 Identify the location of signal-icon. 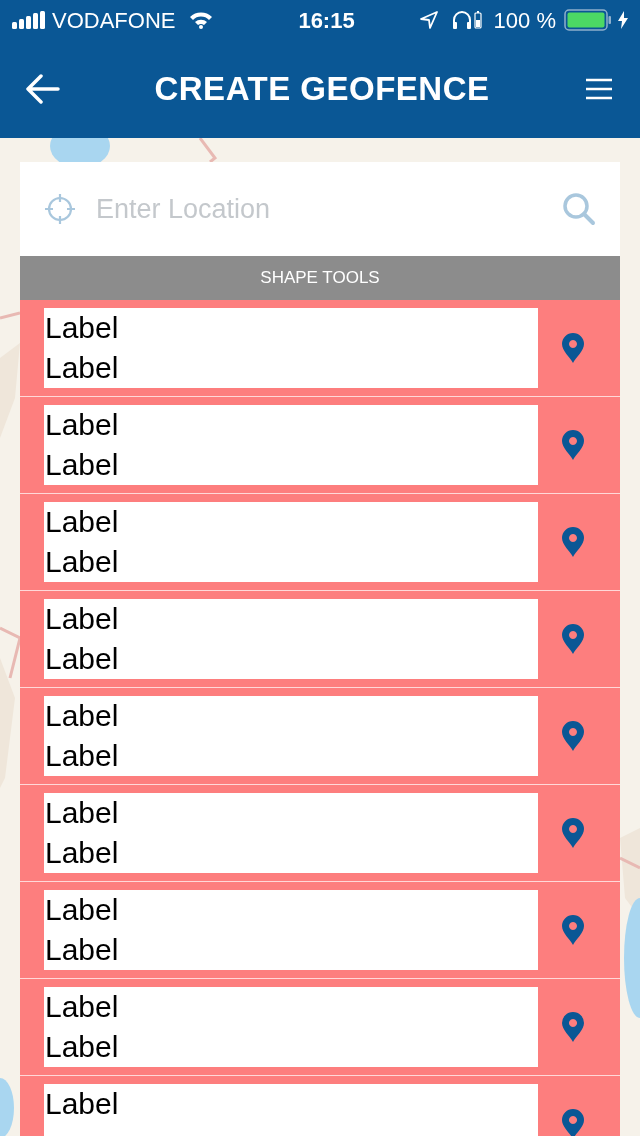
(29, 20).